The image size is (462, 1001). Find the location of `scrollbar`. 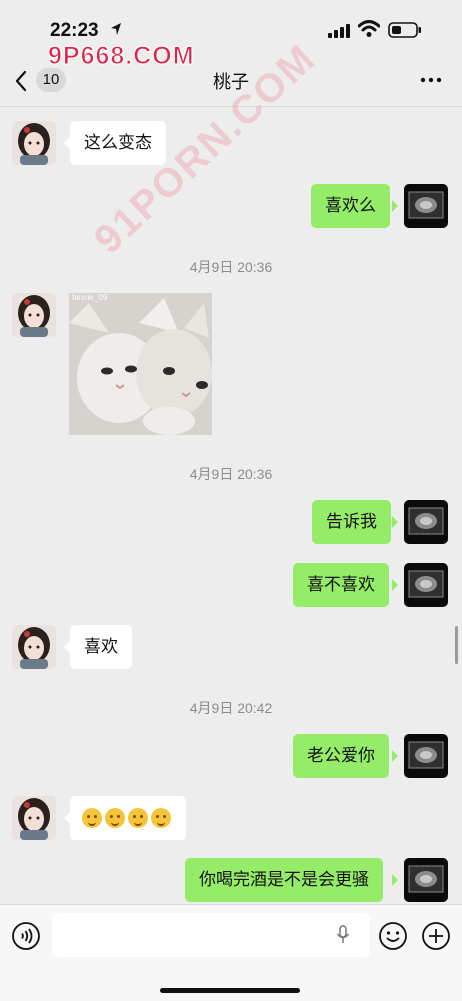

scrollbar is located at coordinates (456, 645).